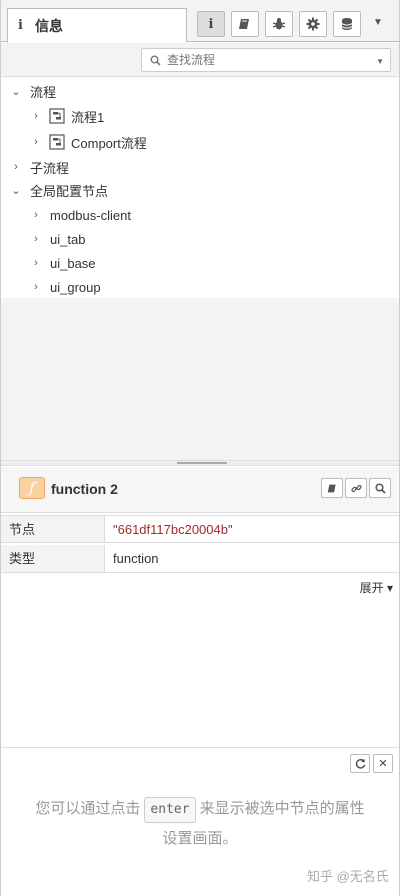  I want to click on tip-text: 来显示被选中节点的属性, so click(282, 808).